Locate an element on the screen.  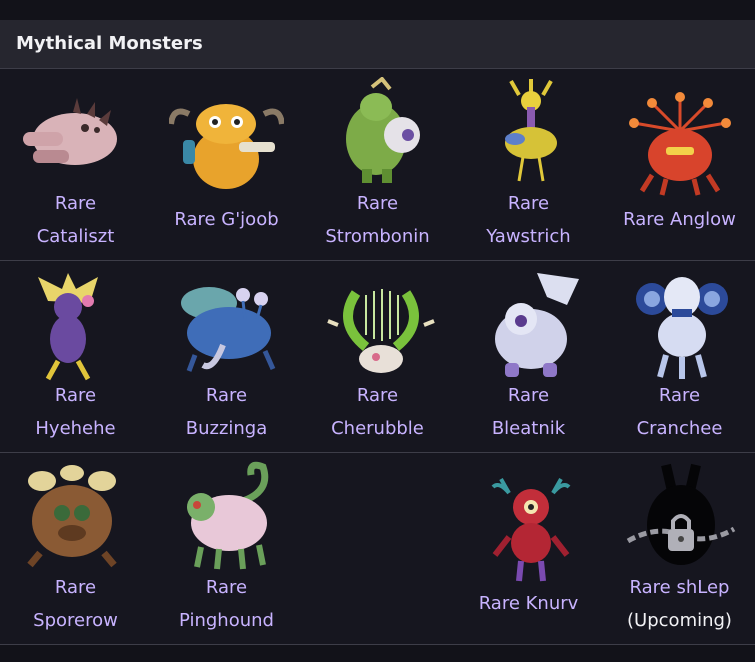
bottom-bar is located at coordinates (377, 653).